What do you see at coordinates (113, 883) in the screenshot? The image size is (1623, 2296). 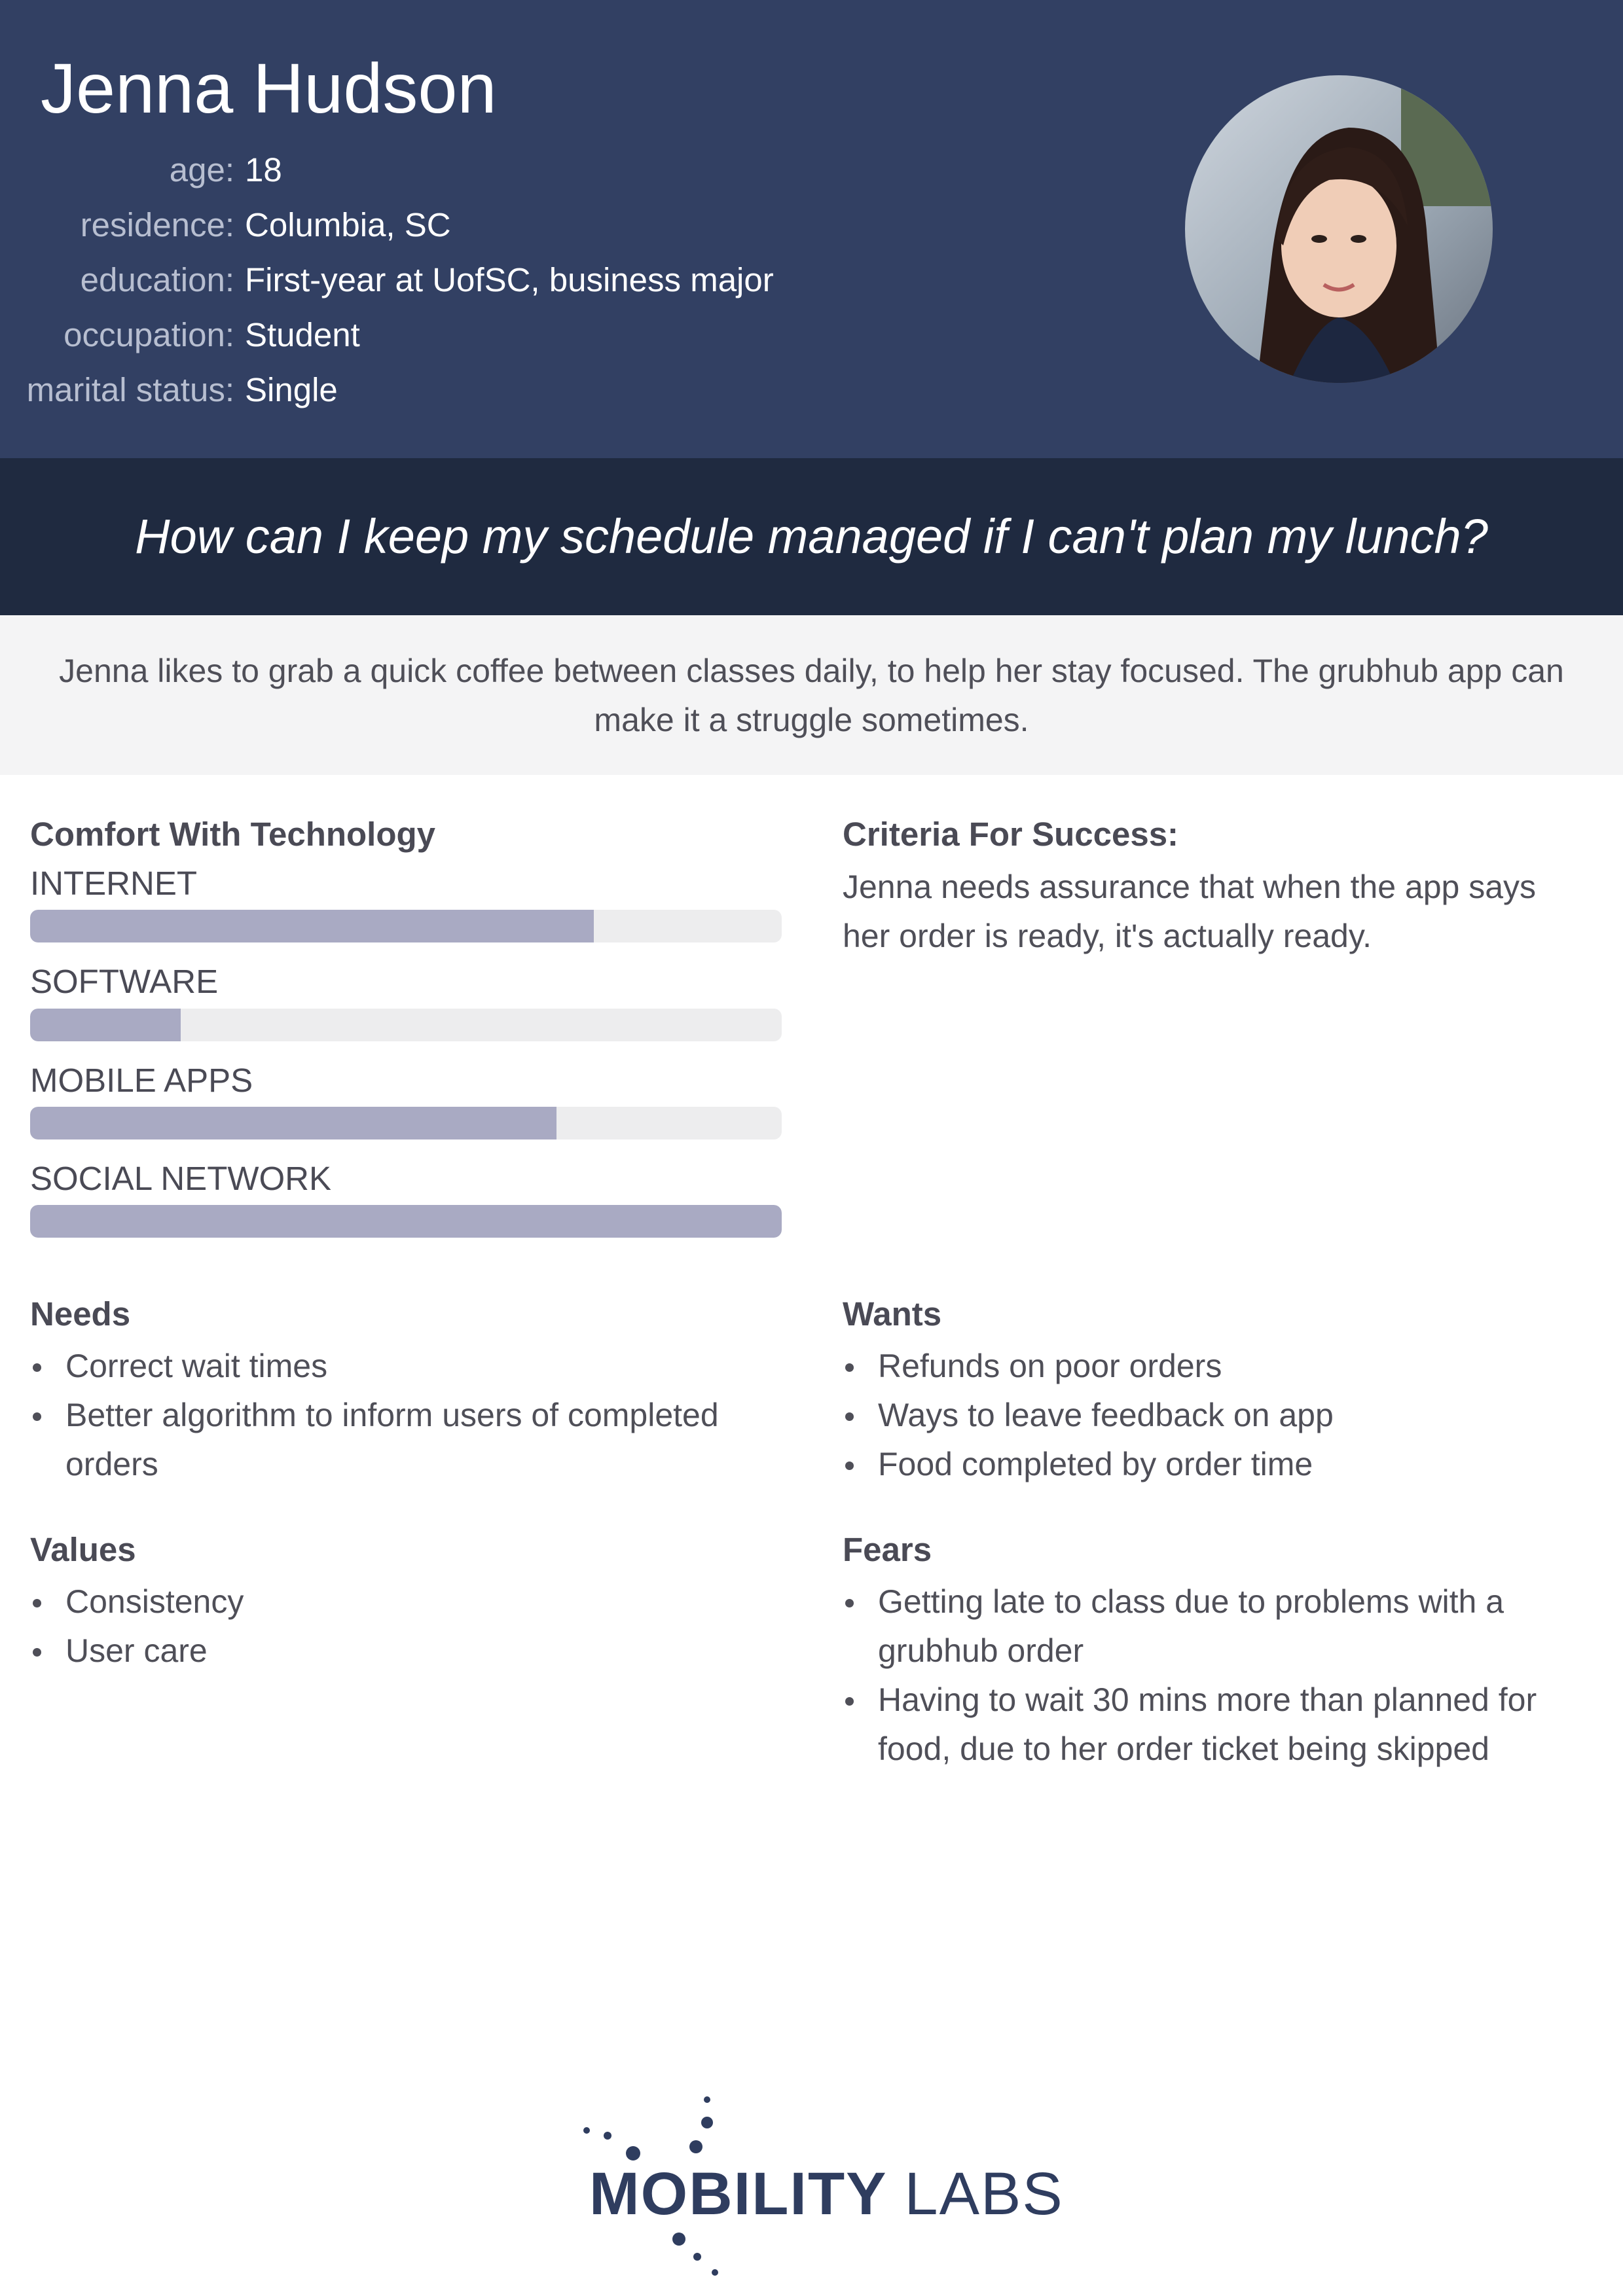 I see `tech-label-internet: INTERNET` at bounding box center [113, 883].